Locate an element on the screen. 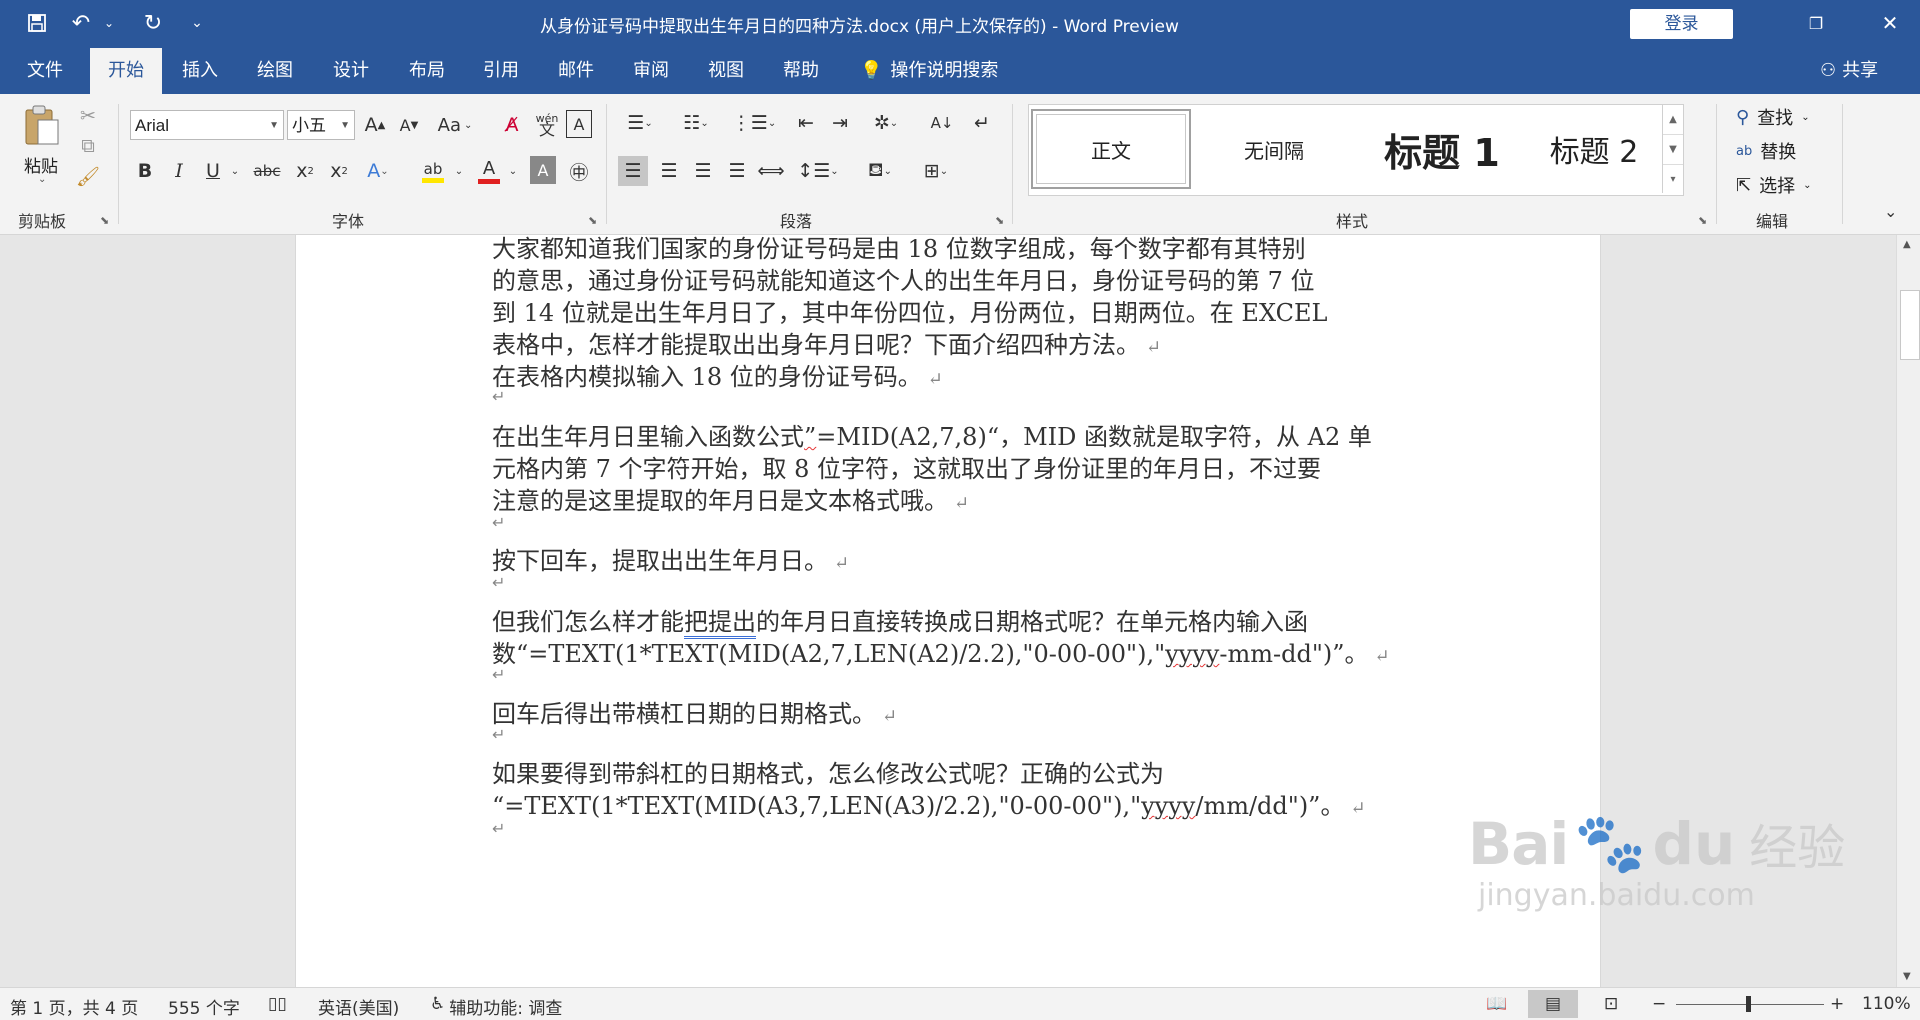 Image resolution: width=1920 pixels, height=1020 pixels. borders-icon: ⊞ ⌄ is located at coordinates (936, 171).